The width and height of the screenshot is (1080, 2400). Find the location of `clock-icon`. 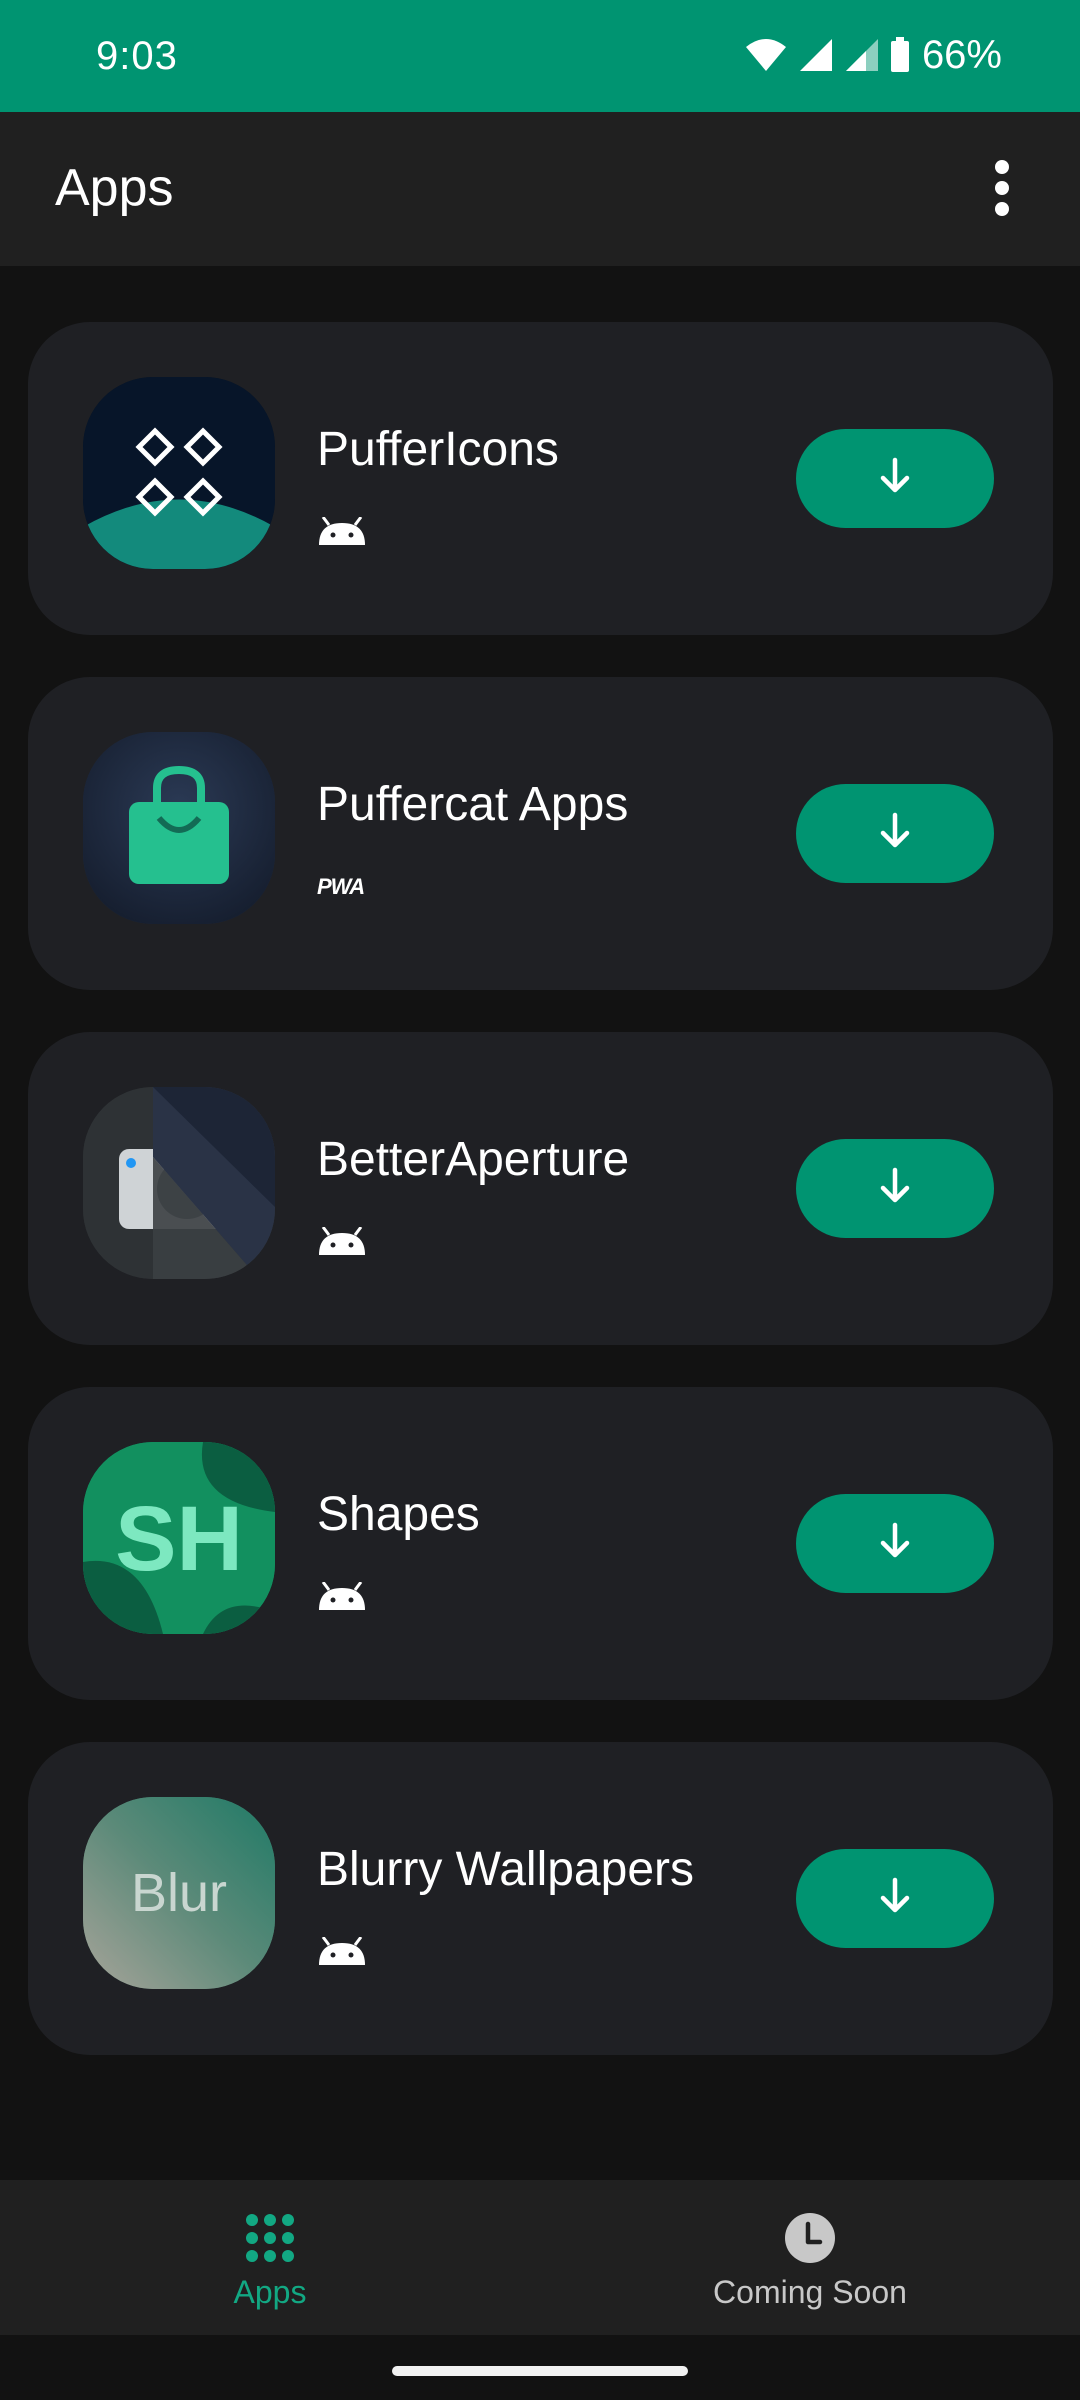

clock-icon is located at coordinates (810, 2238).